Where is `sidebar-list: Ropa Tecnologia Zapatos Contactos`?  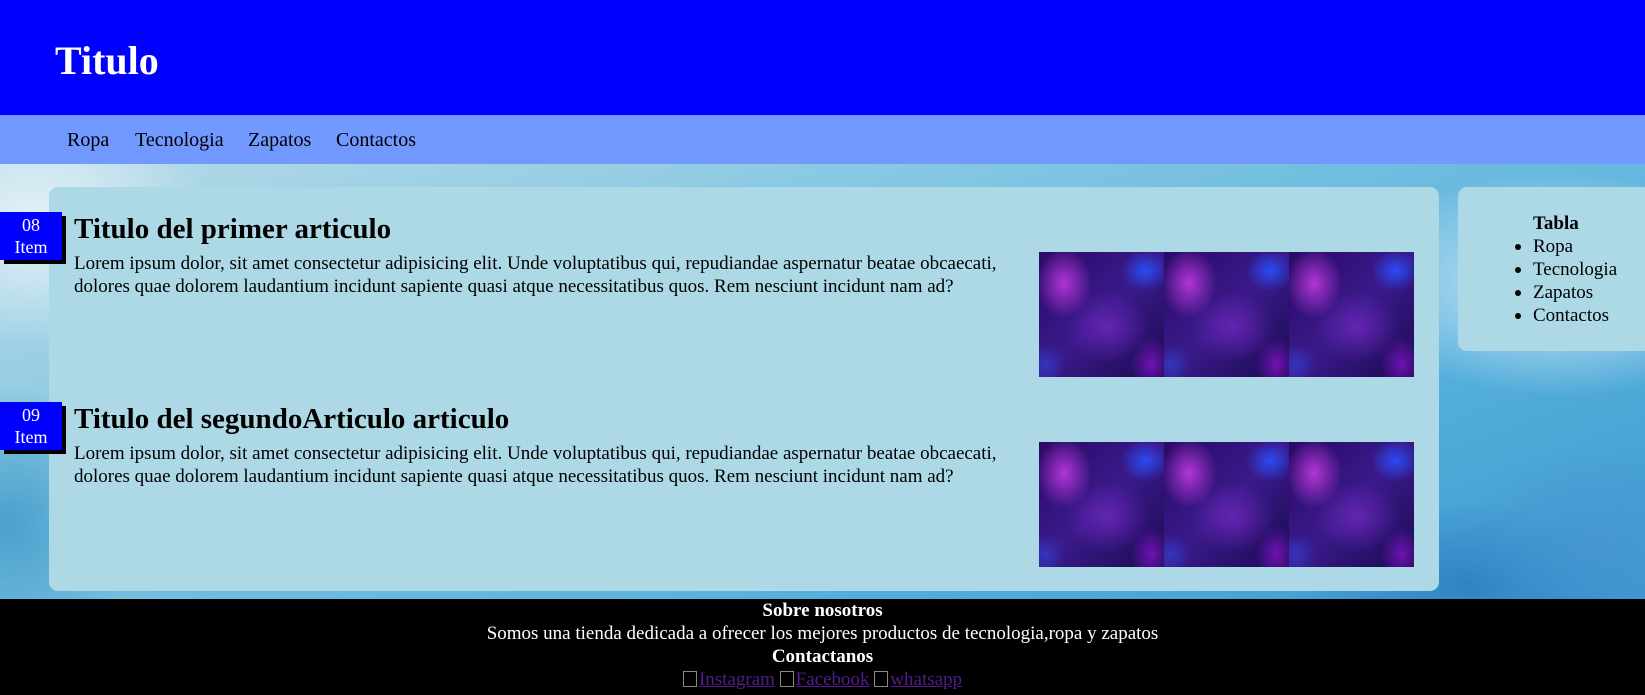
sidebar-list: Ropa Tecnologia Zapatos Contactos is located at coordinates (1566, 281).